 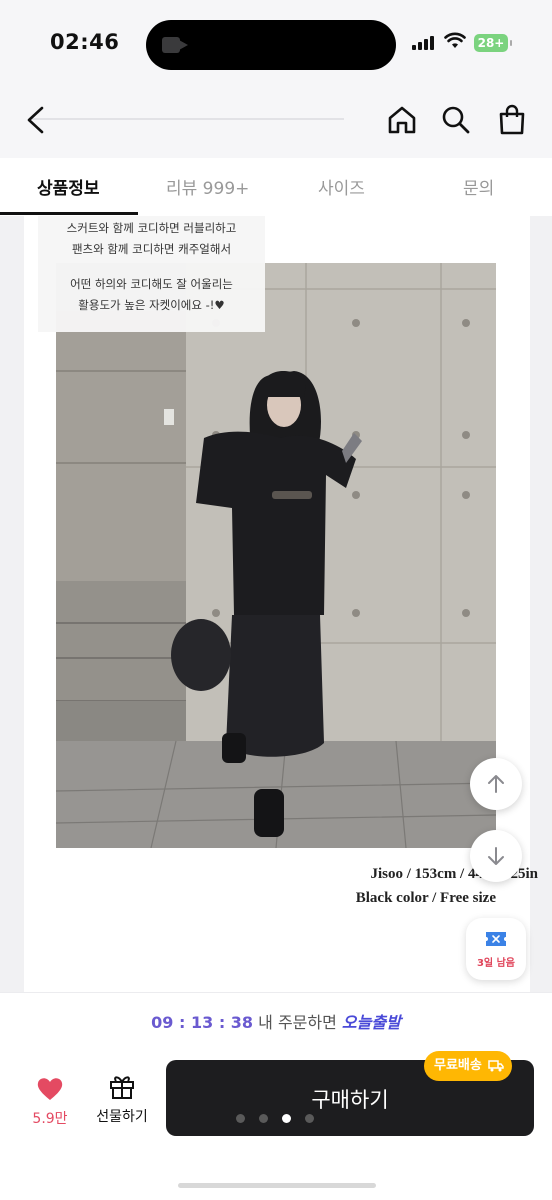 What do you see at coordinates (496, 949) in the screenshot?
I see `coupon-button: 3일 남음` at bounding box center [496, 949].